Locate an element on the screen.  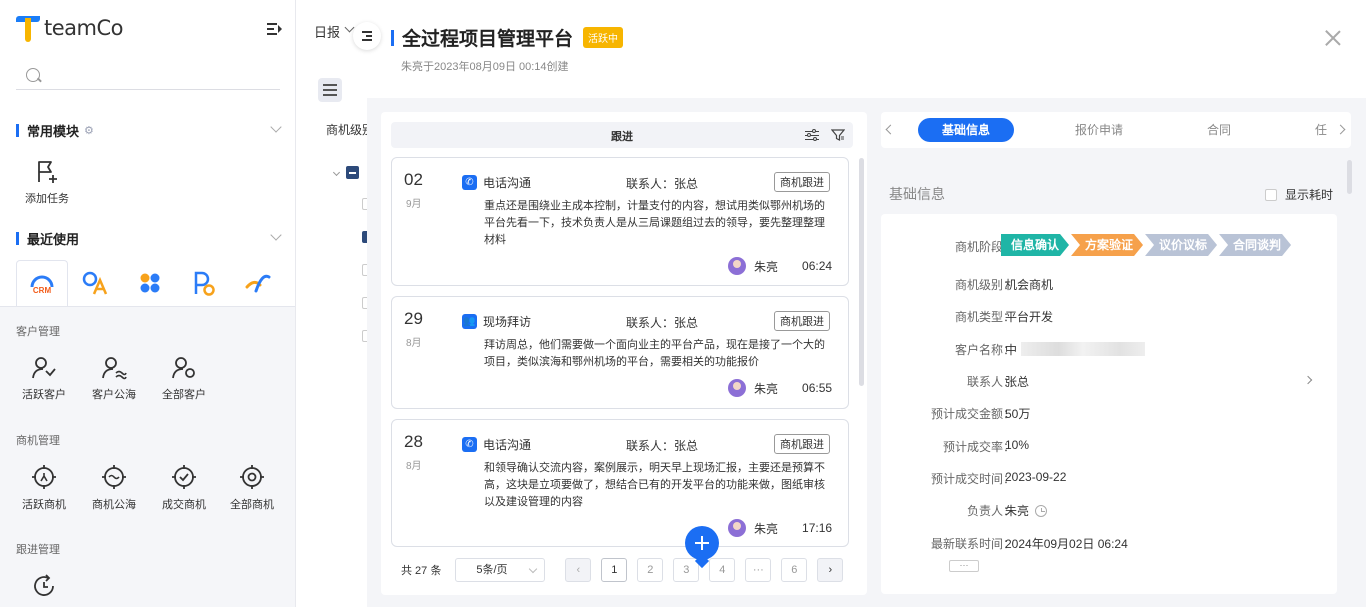
app-workspace is located at coordinates (150, 283).